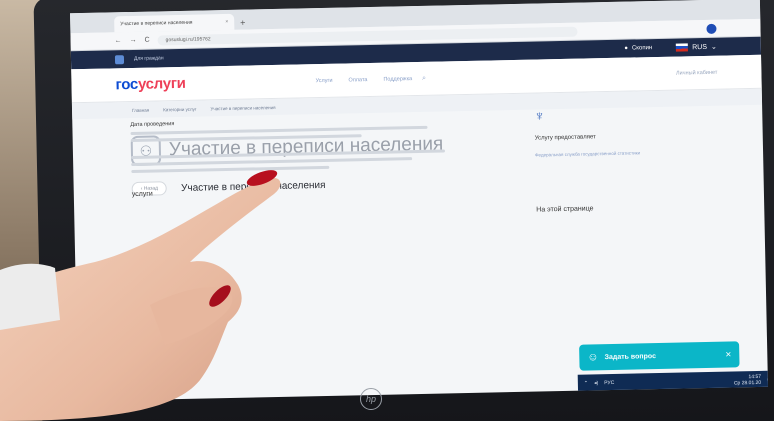 This screenshot has height=421, width=774. What do you see at coordinates (700, 47) in the screenshot?
I see `language-label: RUS` at bounding box center [700, 47].